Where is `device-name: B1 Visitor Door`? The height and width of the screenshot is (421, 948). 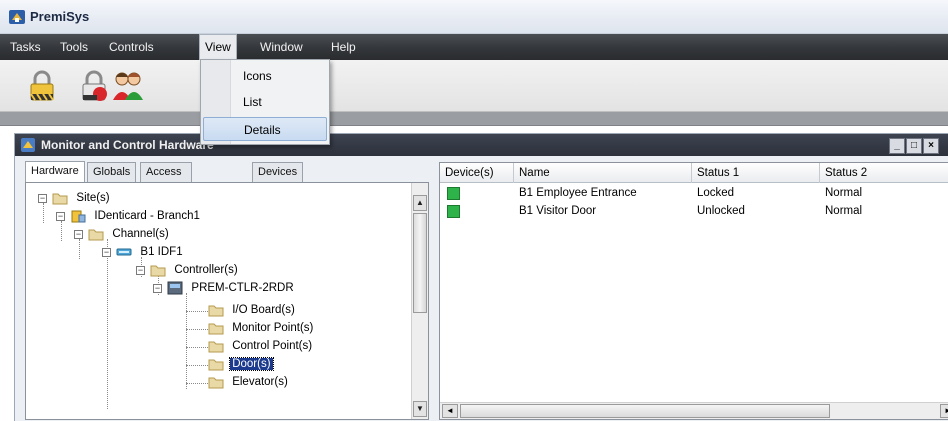
device-name: B1 Visitor Door is located at coordinates (558, 211).